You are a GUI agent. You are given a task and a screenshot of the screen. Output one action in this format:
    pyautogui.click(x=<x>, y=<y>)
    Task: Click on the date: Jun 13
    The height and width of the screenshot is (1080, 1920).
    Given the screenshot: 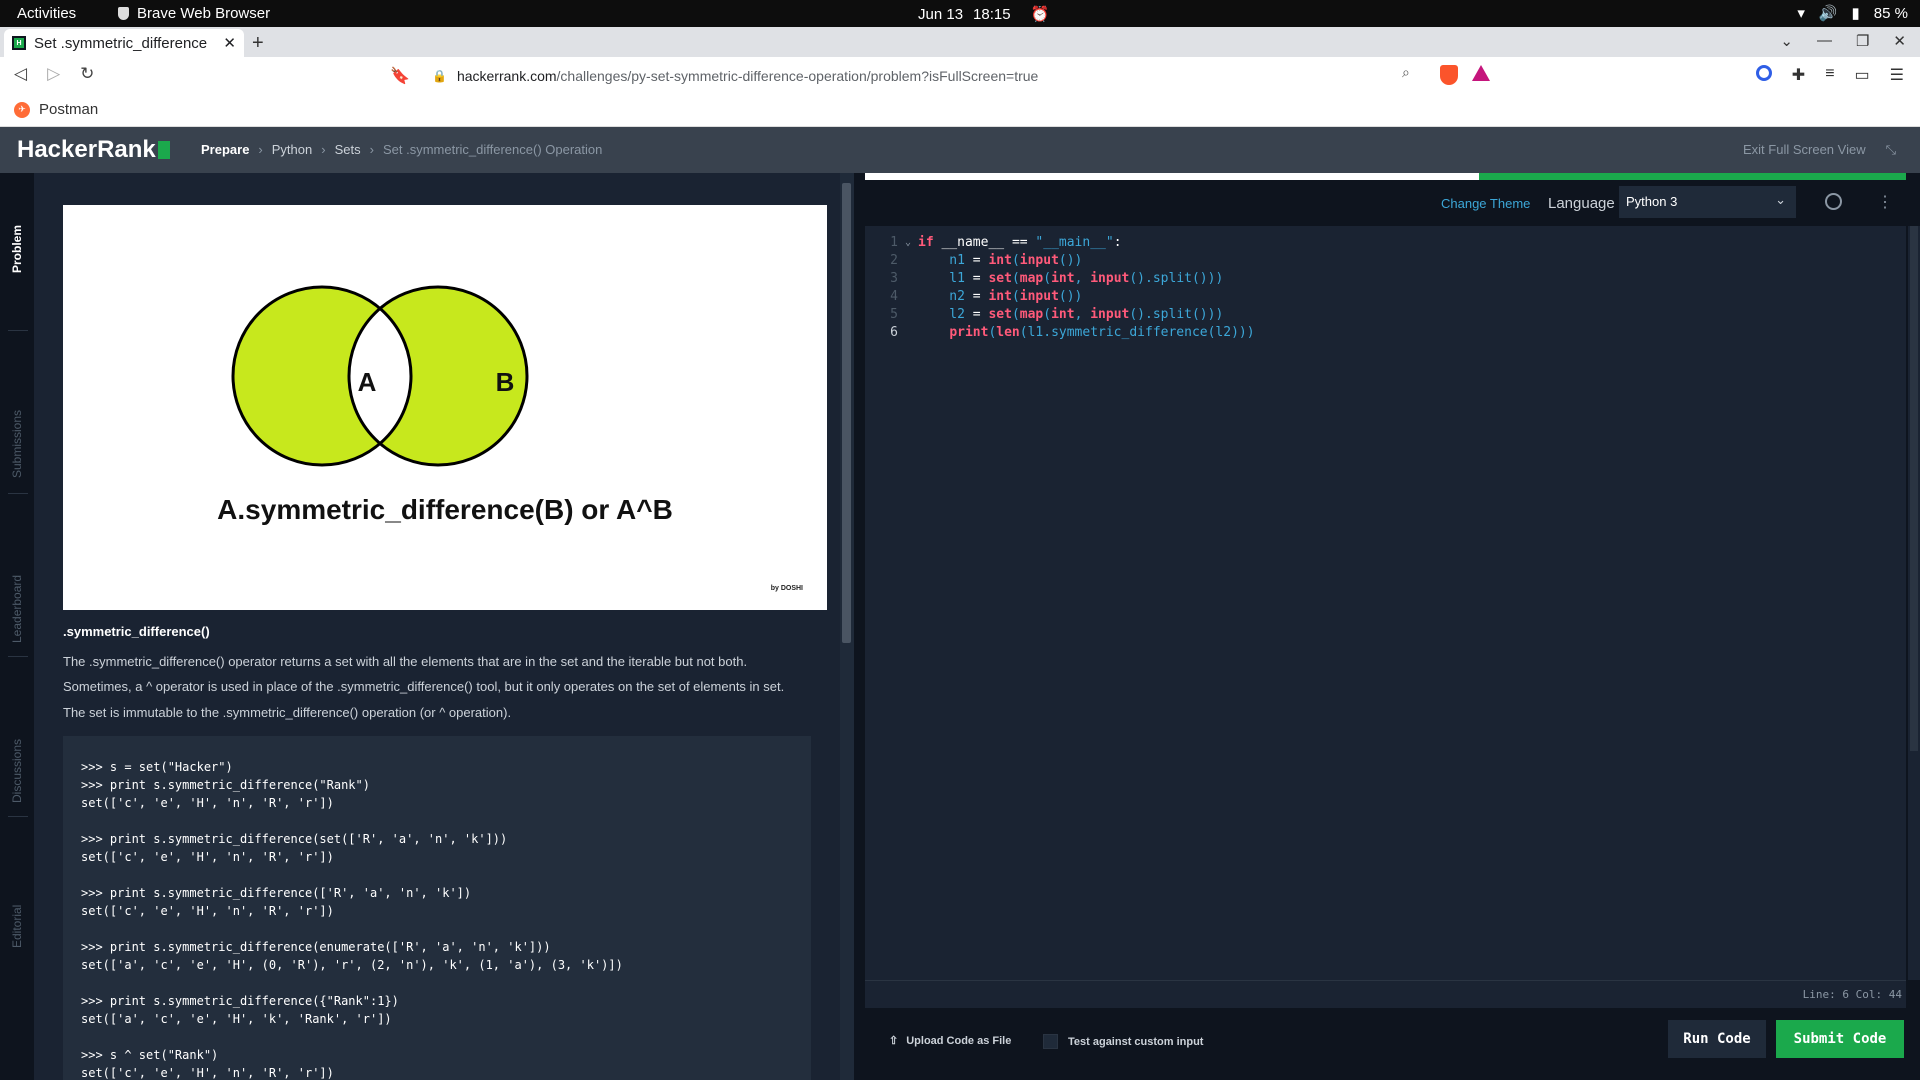 What is the action you would take?
    pyautogui.click(x=941, y=14)
    